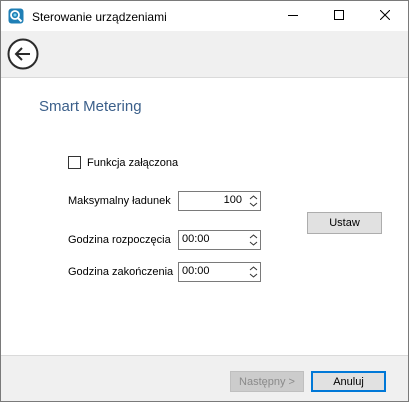 This screenshot has height=402, width=409. I want to click on end-time-value: 00:00, so click(196, 271).